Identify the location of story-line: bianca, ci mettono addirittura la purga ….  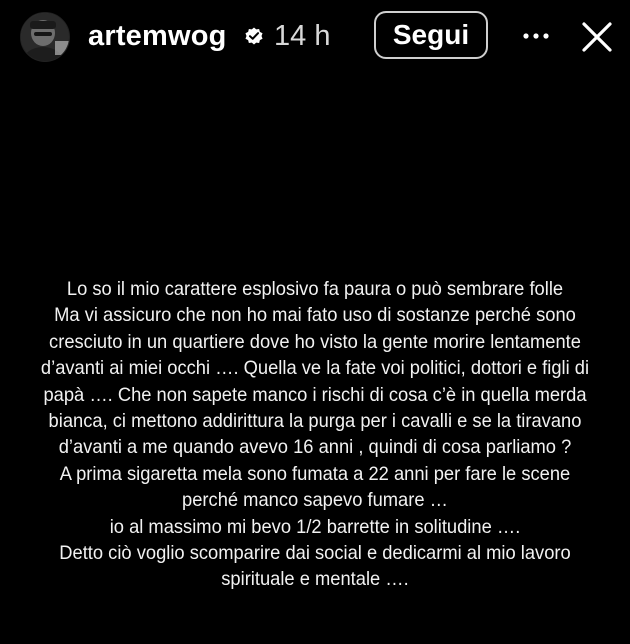
(315, 421).